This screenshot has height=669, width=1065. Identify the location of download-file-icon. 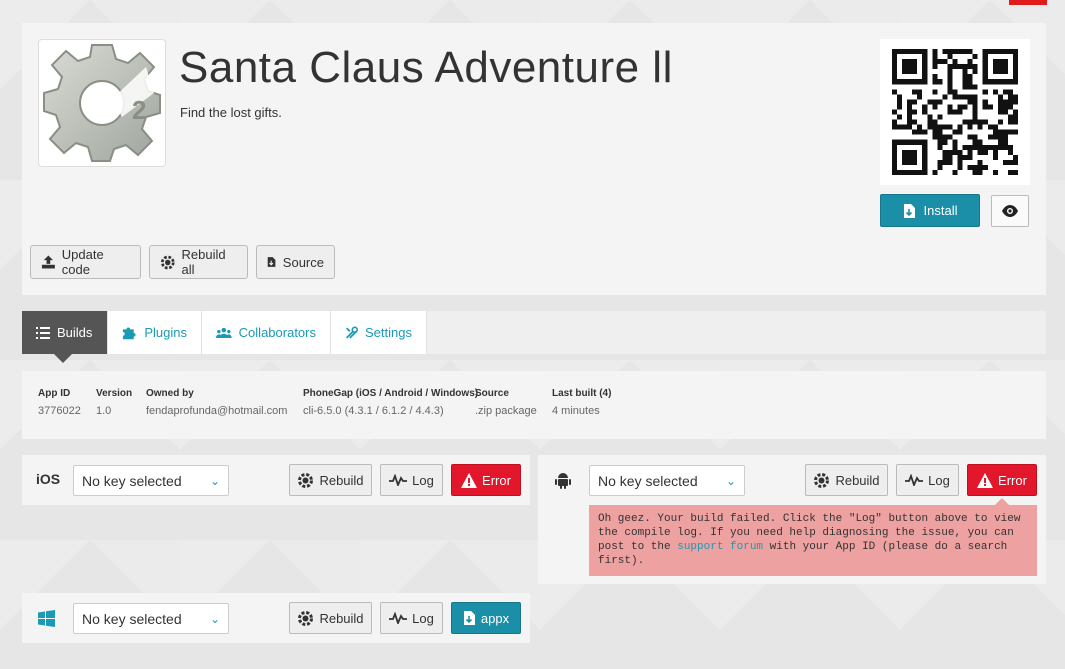
(469, 618).